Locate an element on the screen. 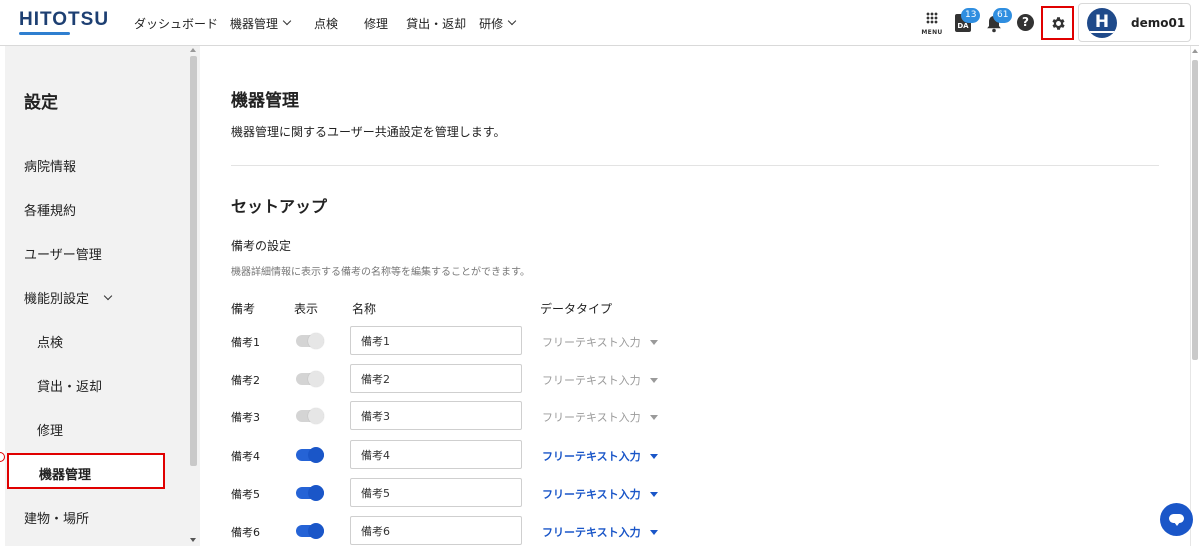  nav-dashboard: ダッシュボード is located at coordinates (176, 23).